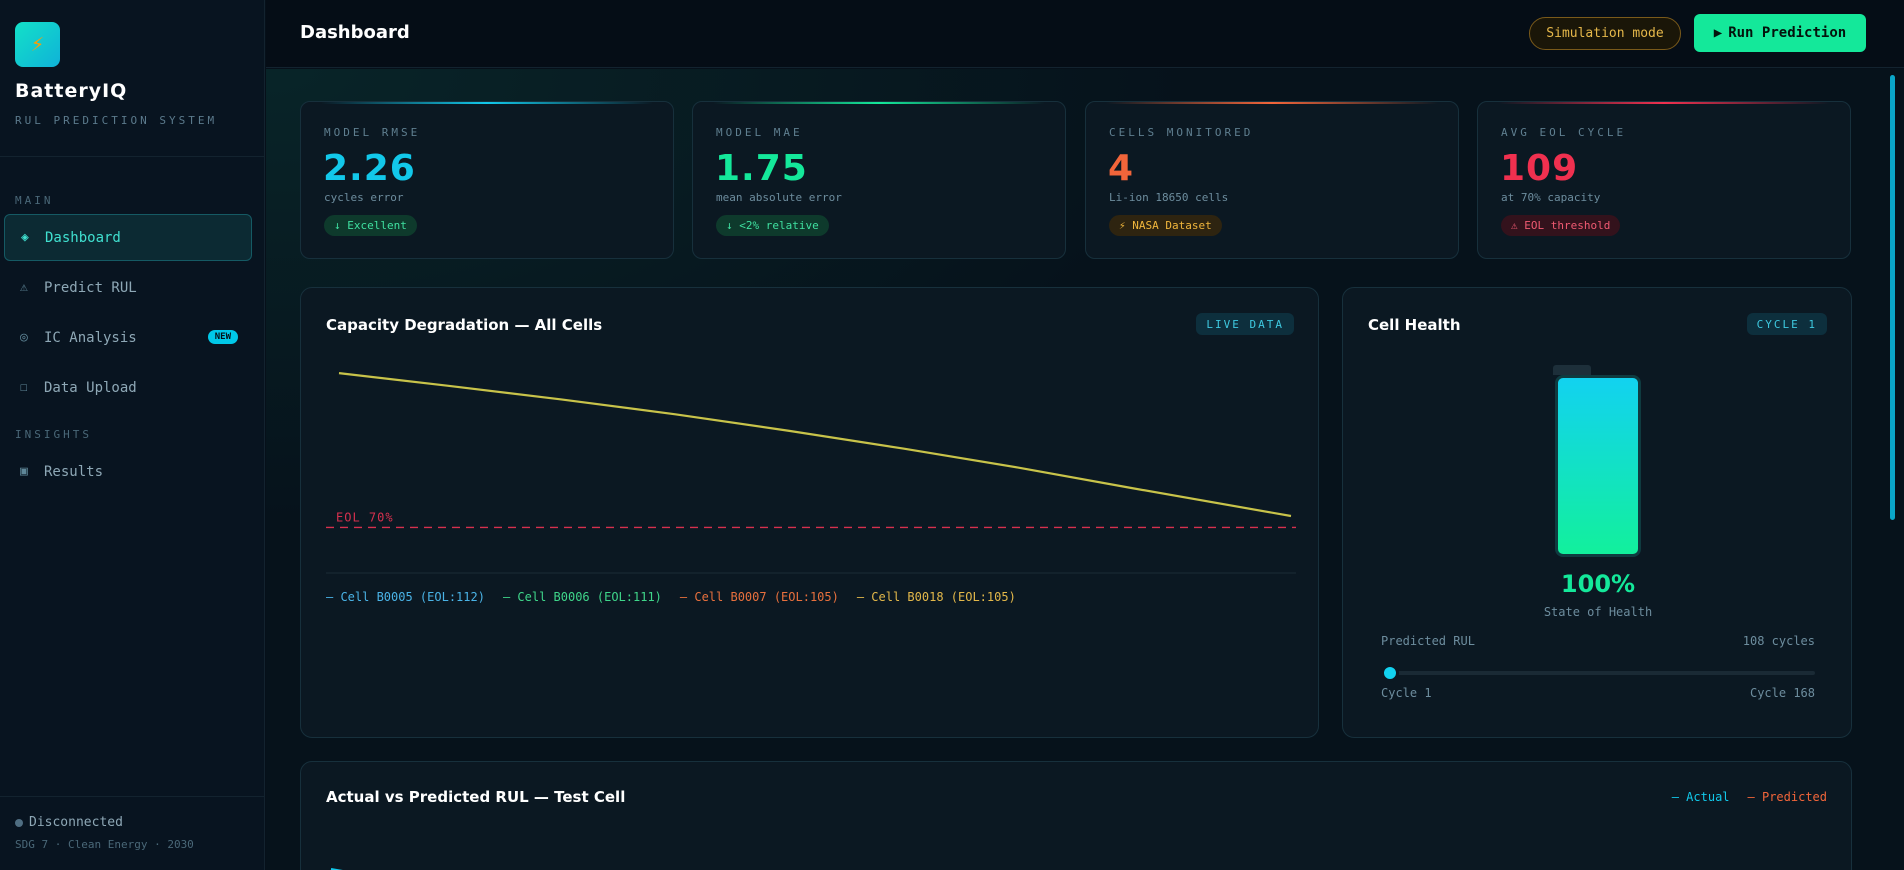 This screenshot has width=1904, height=870. I want to click on soh-label: State of Health, so click(1598, 612).